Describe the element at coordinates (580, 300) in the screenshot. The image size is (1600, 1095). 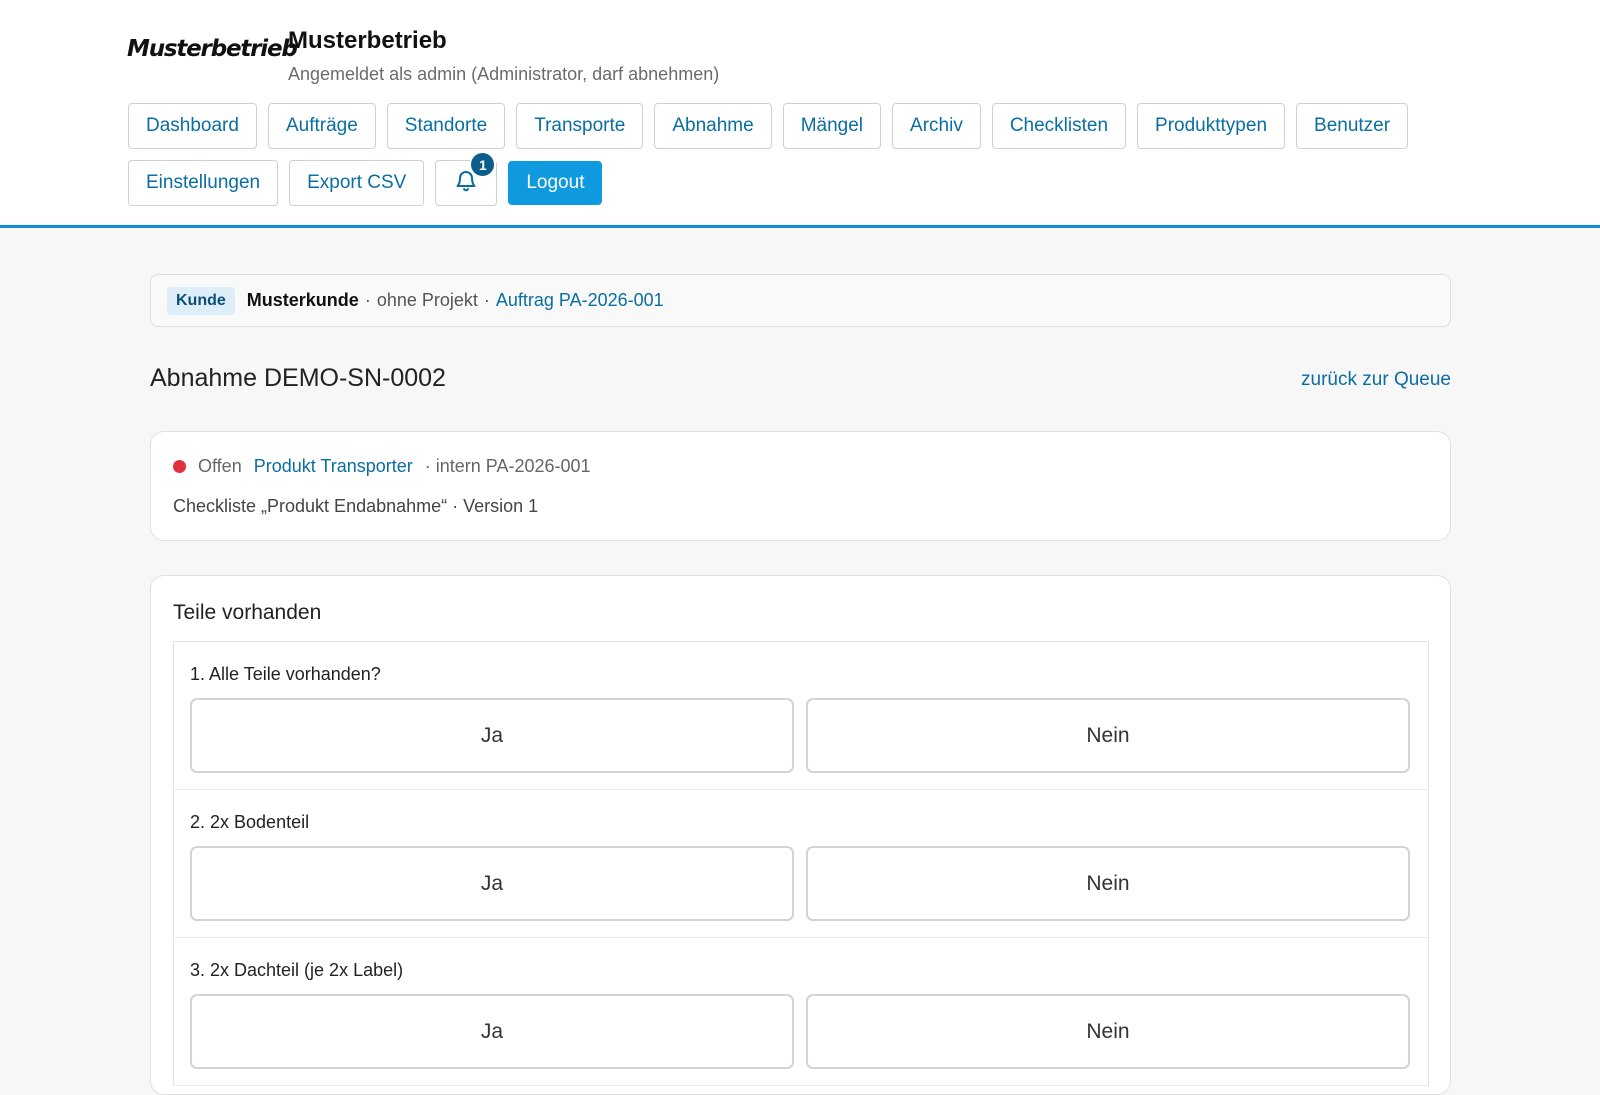
I see `order-link: Auftrag PA-2026-001` at that location.